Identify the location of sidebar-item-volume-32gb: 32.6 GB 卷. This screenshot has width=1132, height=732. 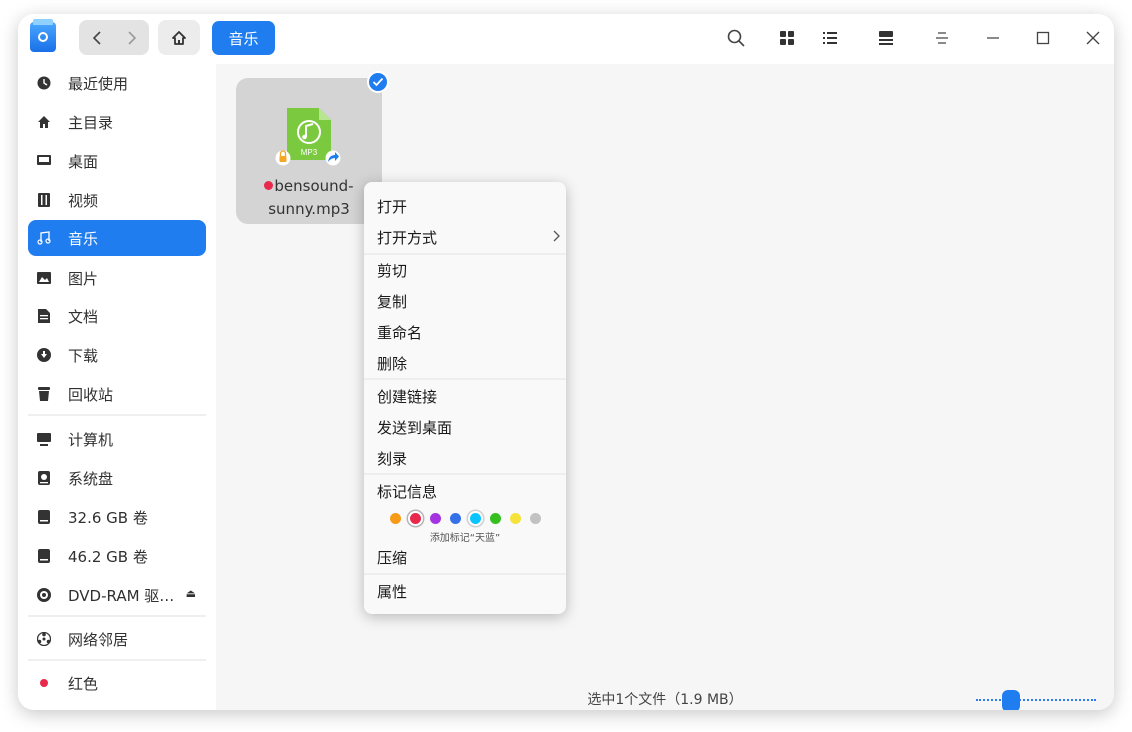
(117, 517).